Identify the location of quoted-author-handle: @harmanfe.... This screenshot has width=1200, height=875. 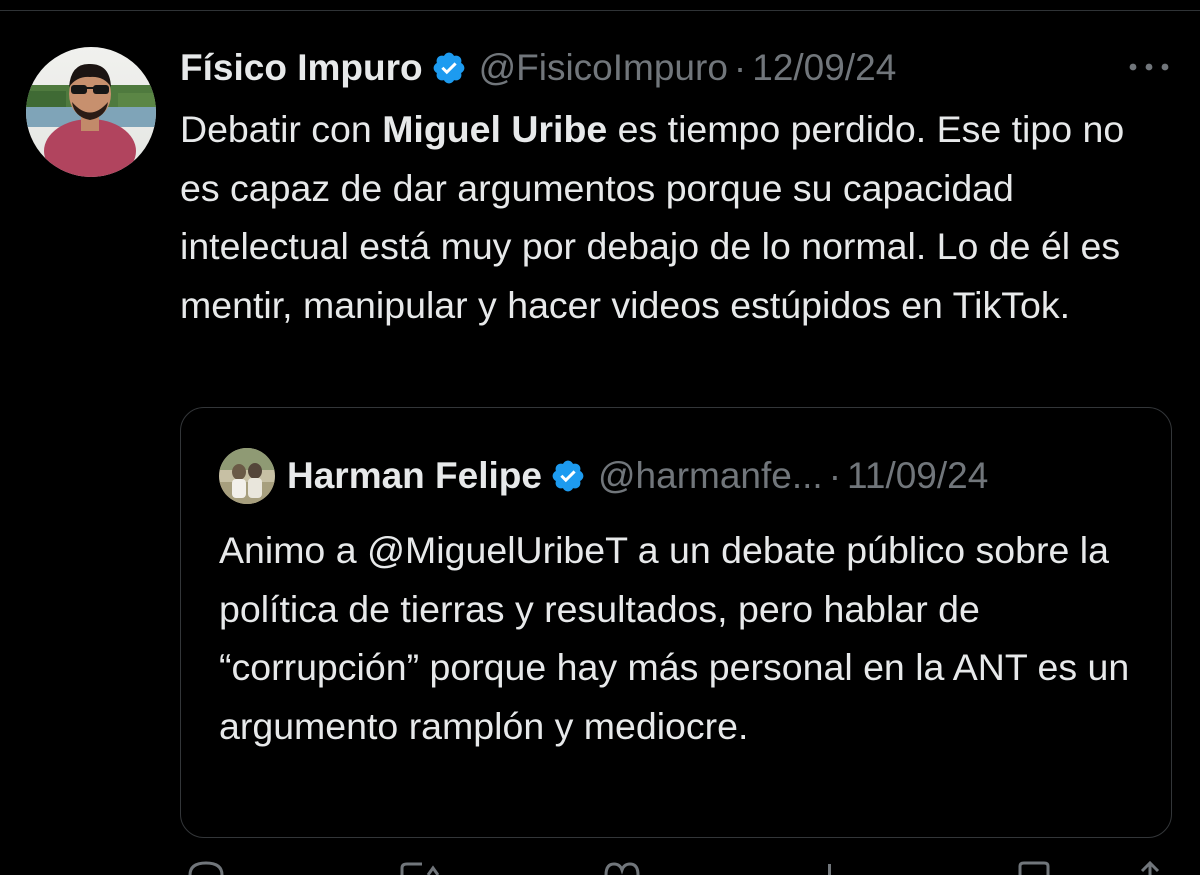
(710, 475).